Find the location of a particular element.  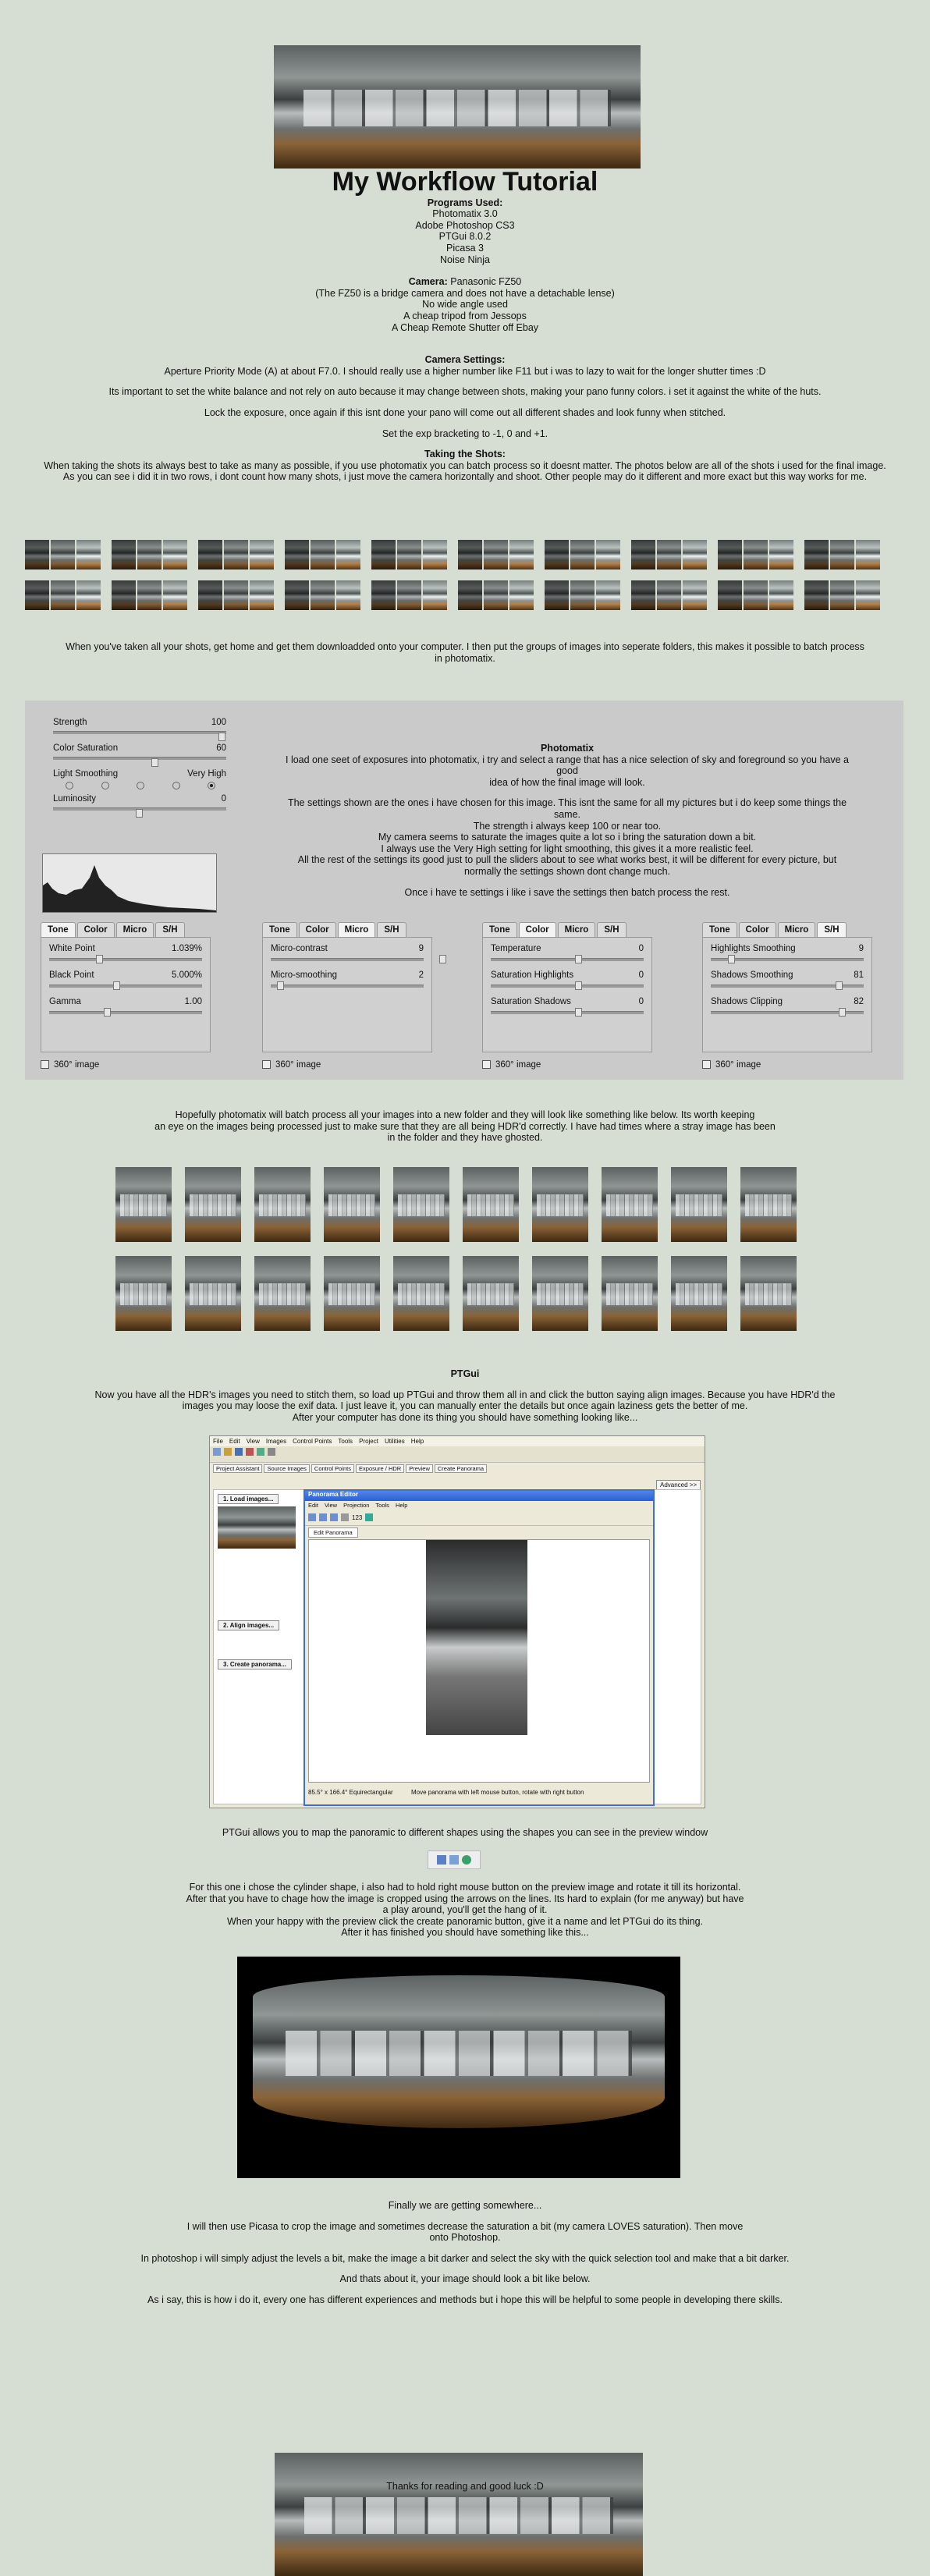

ptgui-tab: Control Points is located at coordinates (333, 1468).